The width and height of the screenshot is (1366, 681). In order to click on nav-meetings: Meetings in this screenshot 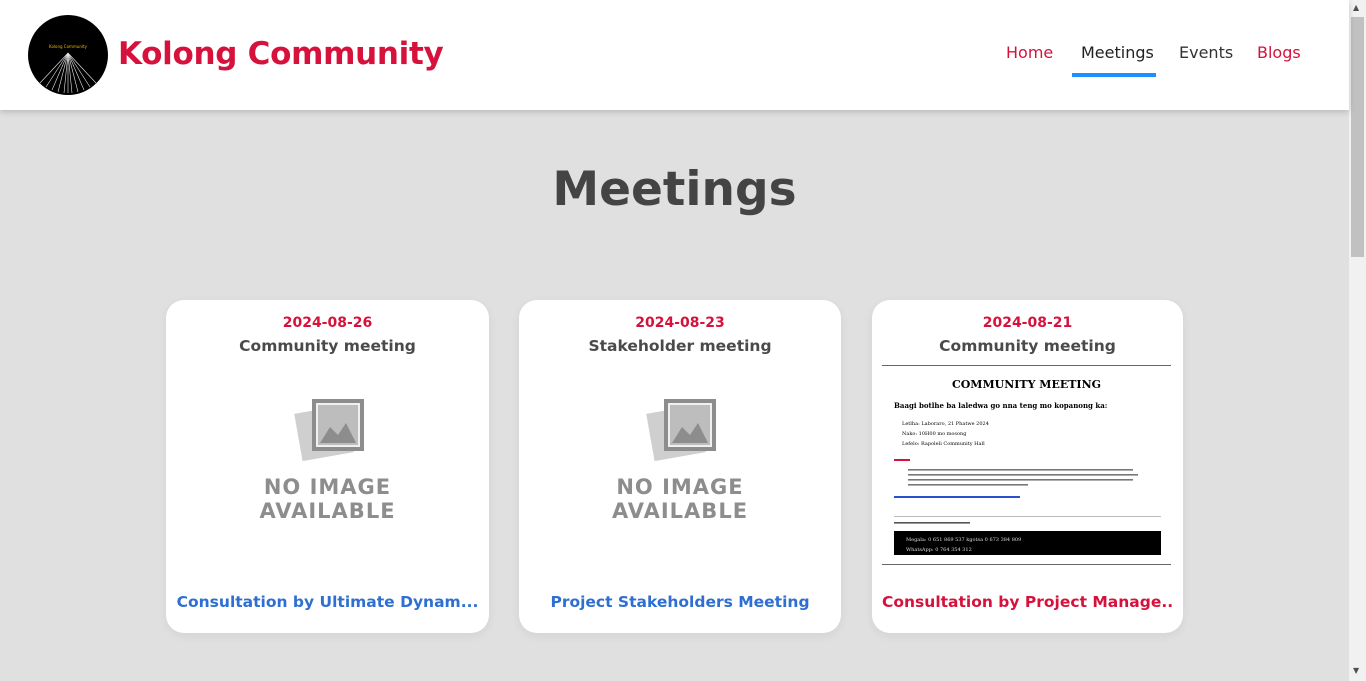, I will do `click(1117, 52)`.